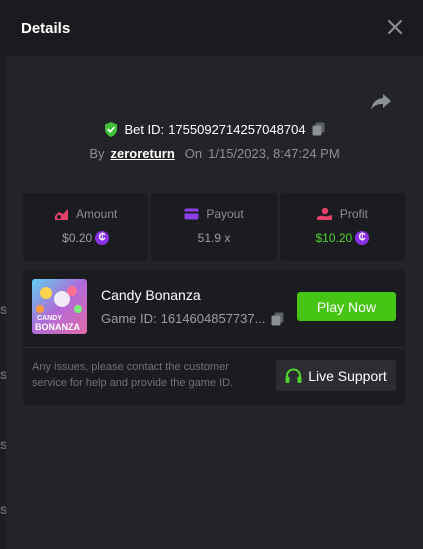  What do you see at coordinates (77, 238) in the screenshot?
I see `amount-value: $0.20` at bounding box center [77, 238].